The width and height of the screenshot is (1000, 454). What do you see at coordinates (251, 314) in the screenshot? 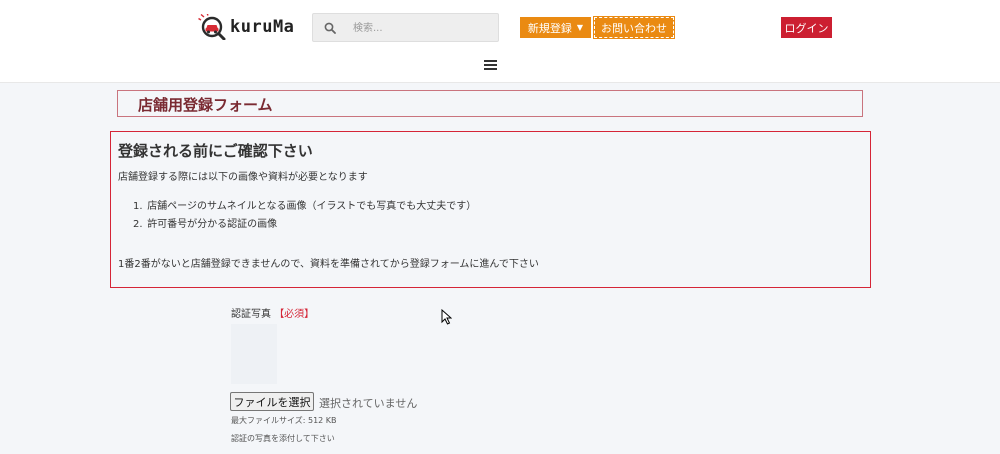
I see `upload-label: 認証写真` at bounding box center [251, 314].